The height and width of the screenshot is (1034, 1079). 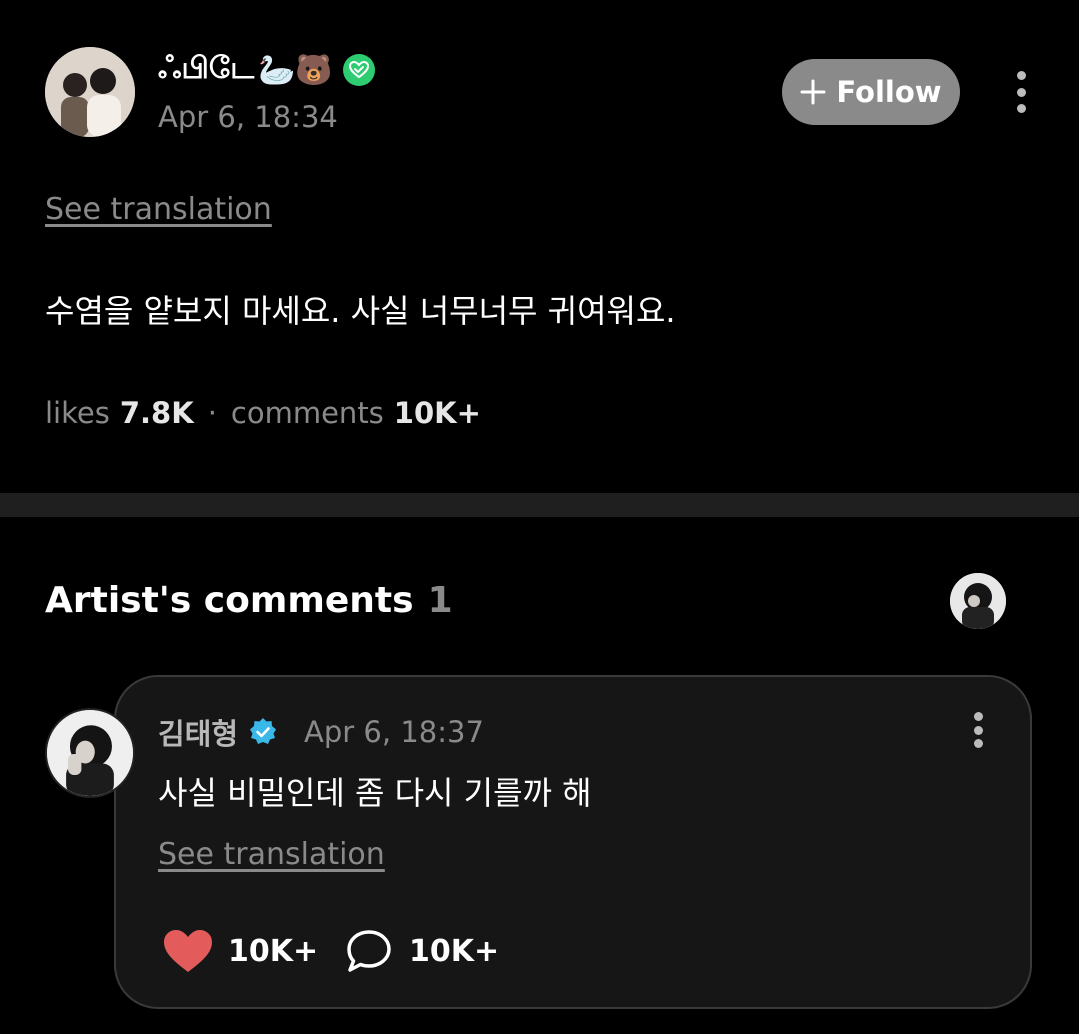 What do you see at coordinates (375, 793) in the screenshot?
I see `comment-body: 사실 비밀인데 좀 다시 기를까 해` at bounding box center [375, 793].